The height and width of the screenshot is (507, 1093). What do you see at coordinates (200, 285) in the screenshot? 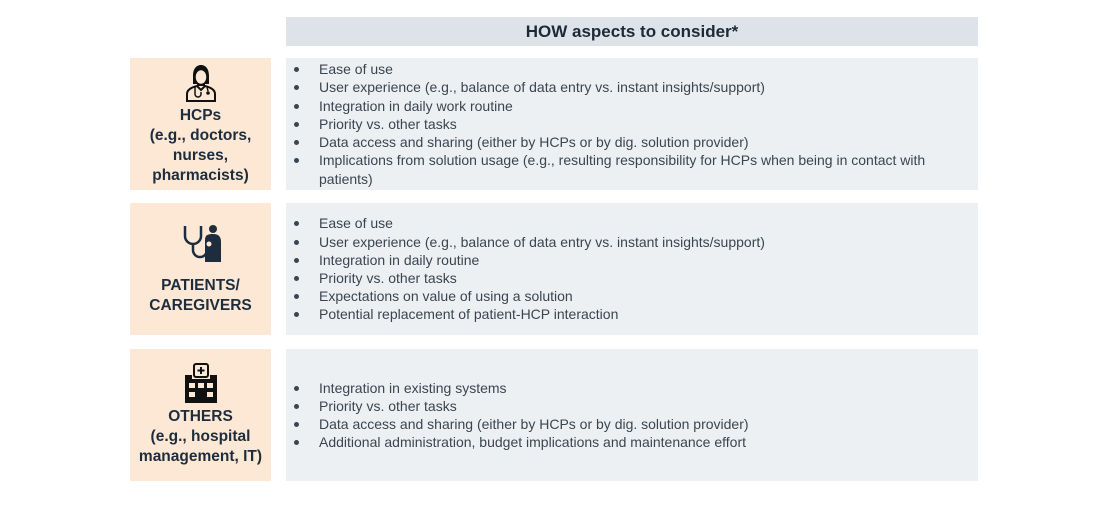
I see `row-label-line: PATIENTS/` at bounding box center [200, 285].